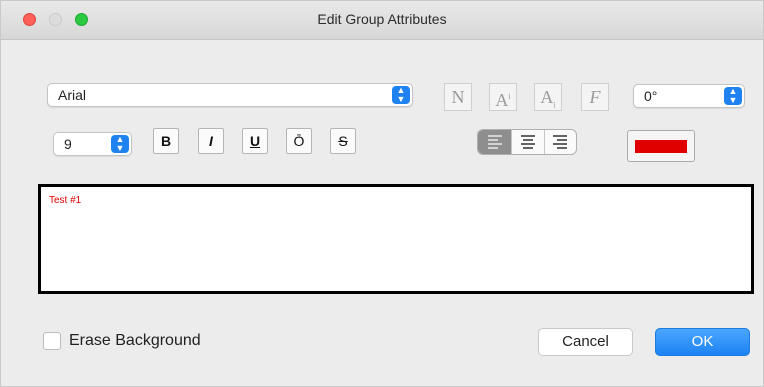 The image size is (764, 387). Describe the element at coordinates (211, 141) in the screenshot. I see `italic-button: I` at that location.